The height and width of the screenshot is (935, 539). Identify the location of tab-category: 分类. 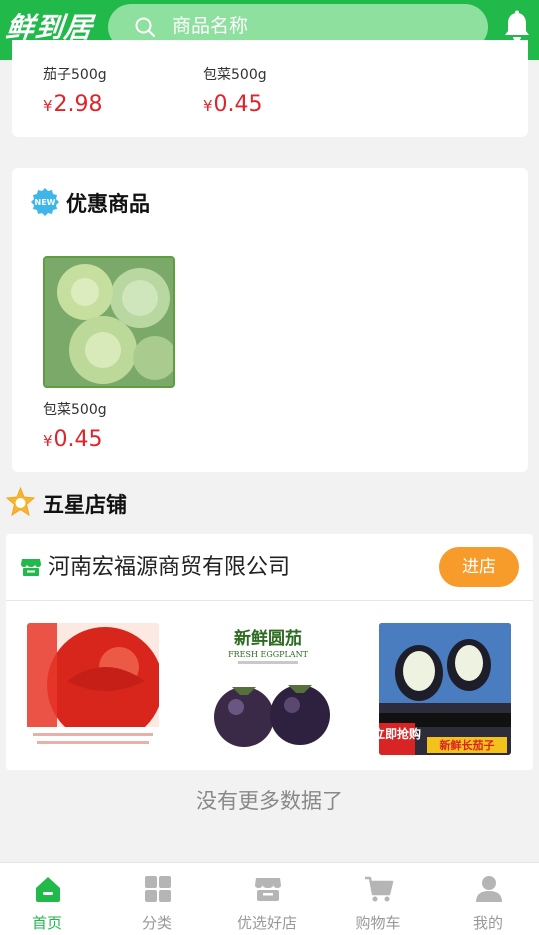
(157, 899).